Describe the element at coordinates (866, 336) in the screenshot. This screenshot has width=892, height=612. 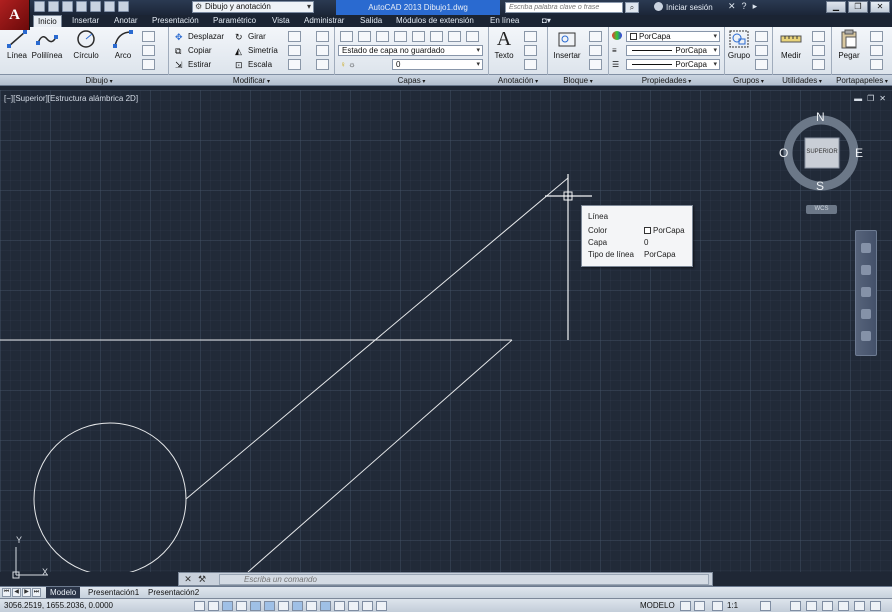
I see `showmotion-icon` at that location.